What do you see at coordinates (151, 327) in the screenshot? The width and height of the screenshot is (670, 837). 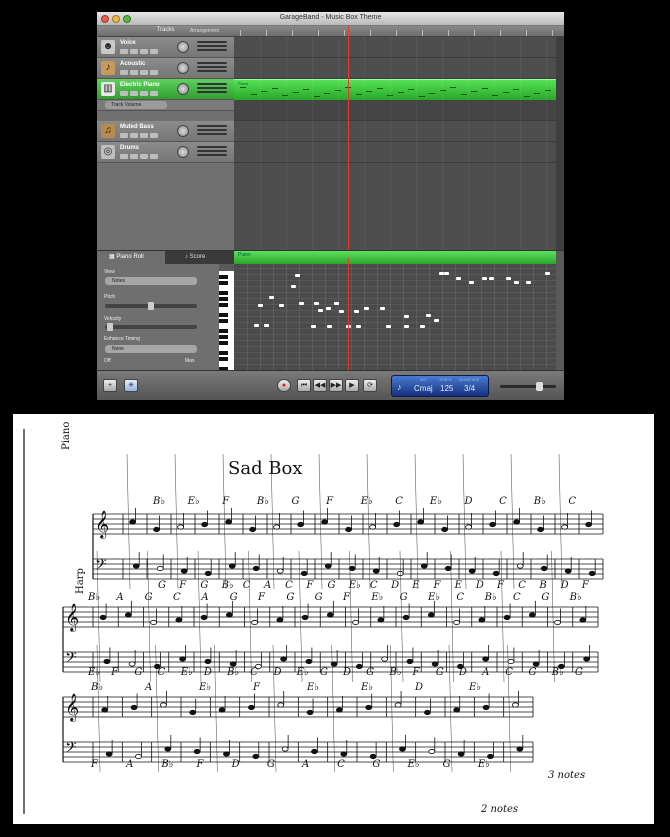 I see `velocity-slider` at bounding box center [151, 327].